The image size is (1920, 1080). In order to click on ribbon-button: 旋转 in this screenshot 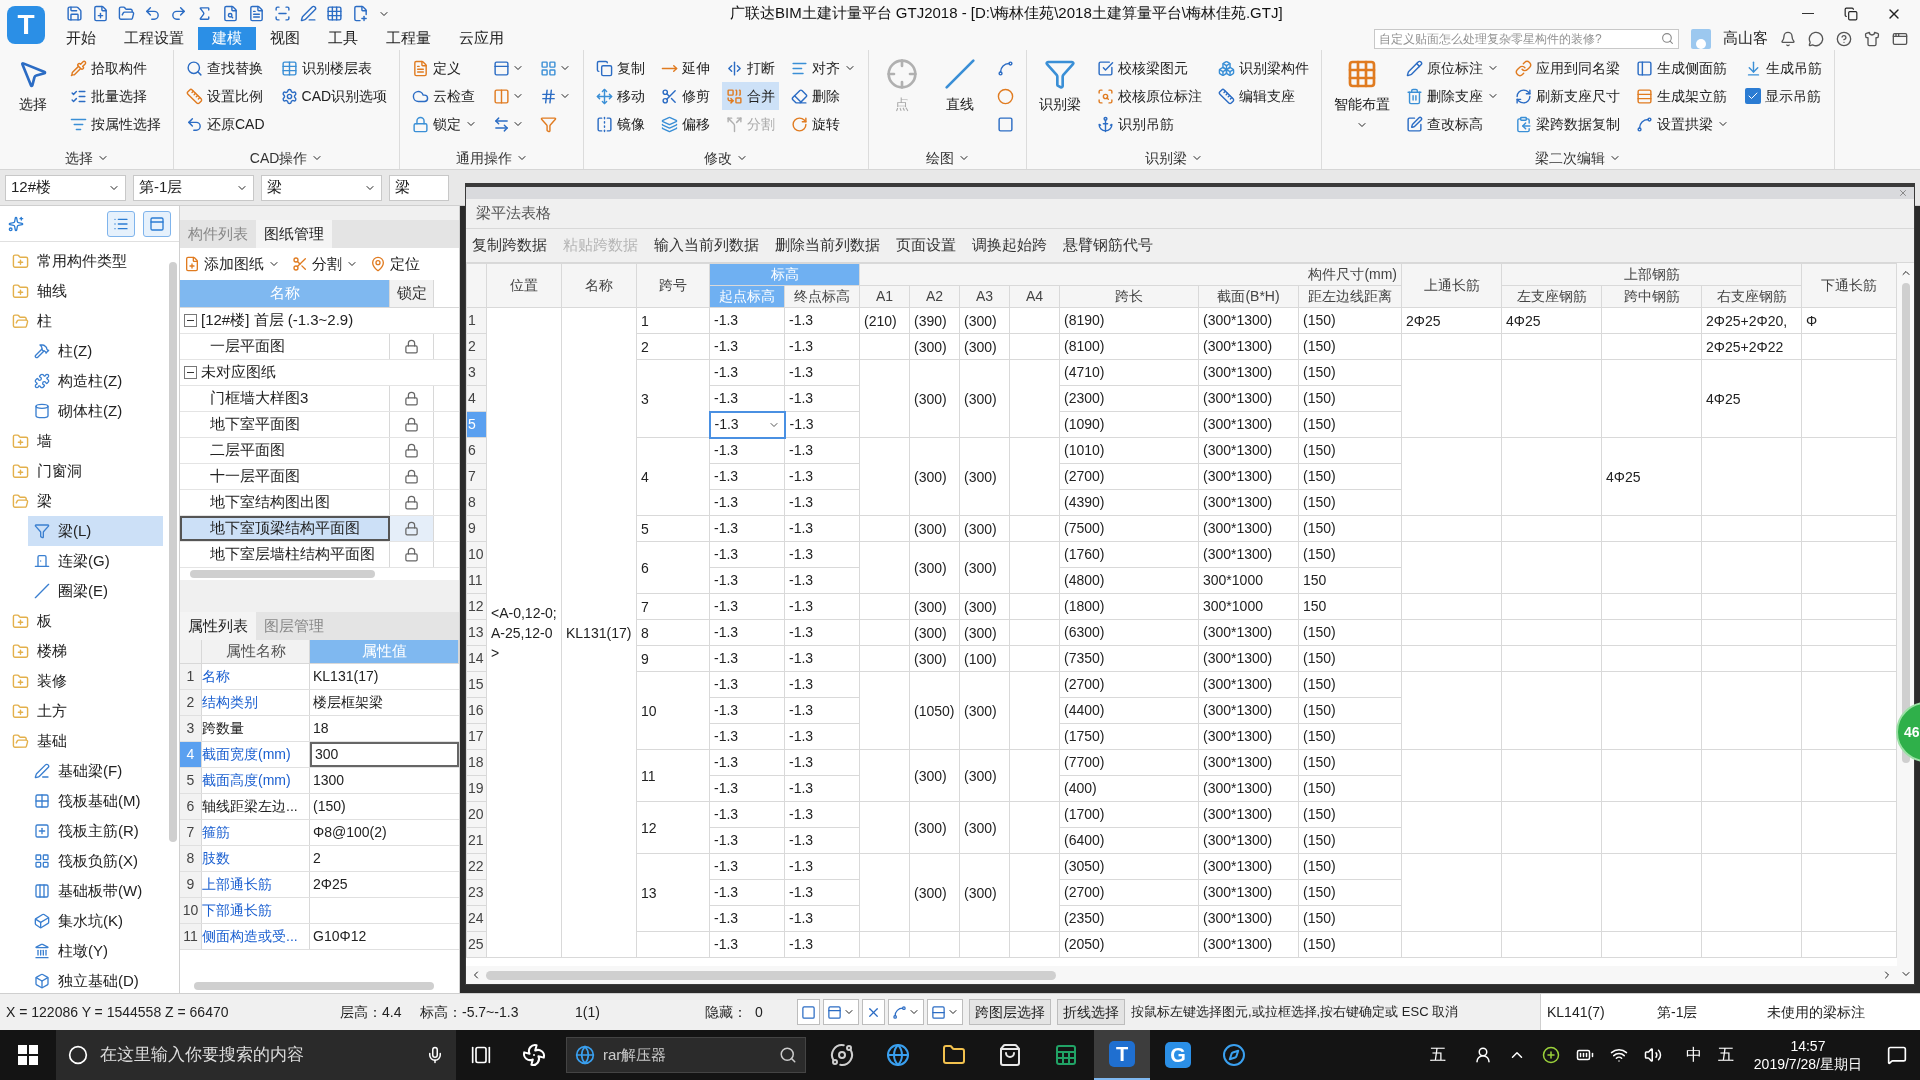, I will do `click(824, 124)`.